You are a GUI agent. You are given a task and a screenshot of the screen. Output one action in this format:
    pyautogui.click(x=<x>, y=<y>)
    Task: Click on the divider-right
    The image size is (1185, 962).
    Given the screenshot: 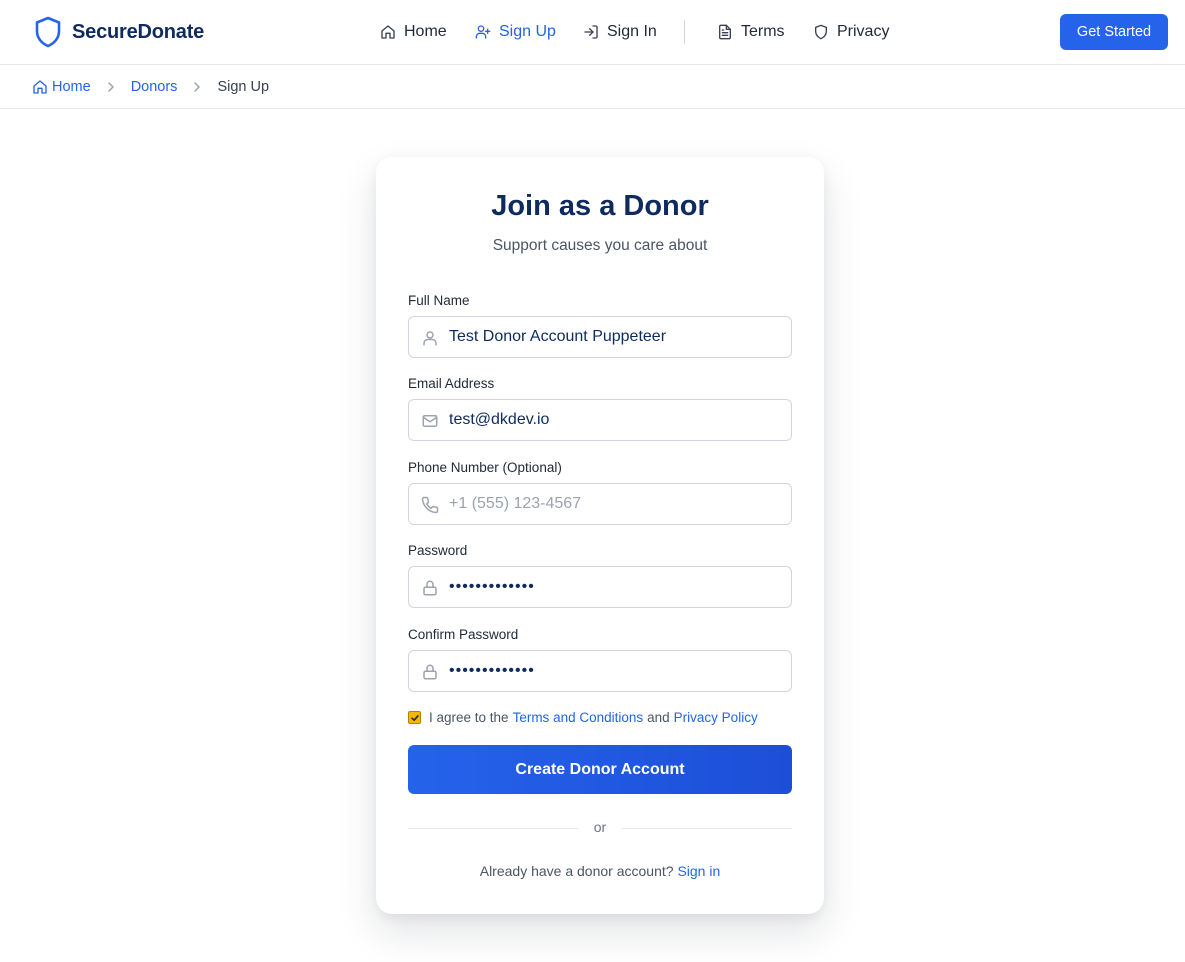 What is the action you would take?
    pyautogui.click(x=707, y=828)
    